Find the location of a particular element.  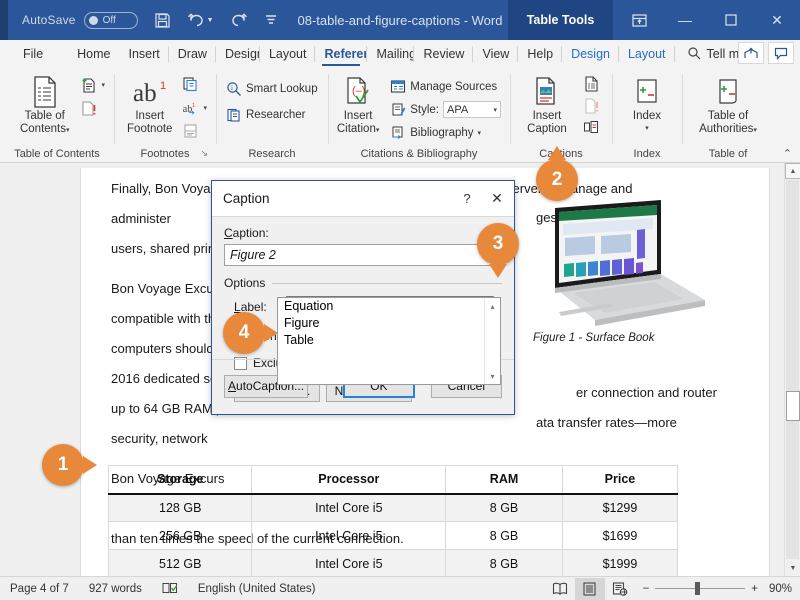

dropdown-scroll-up-icon: ▴ is located at coordinates (492, 306).